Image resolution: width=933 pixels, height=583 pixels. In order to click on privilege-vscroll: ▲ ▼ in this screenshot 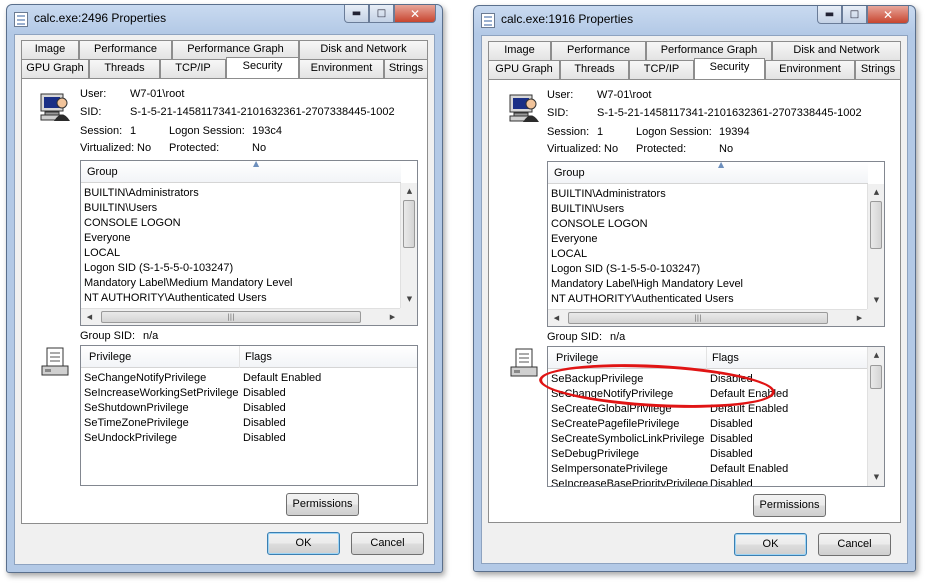, I will do `click(875, 416)`.